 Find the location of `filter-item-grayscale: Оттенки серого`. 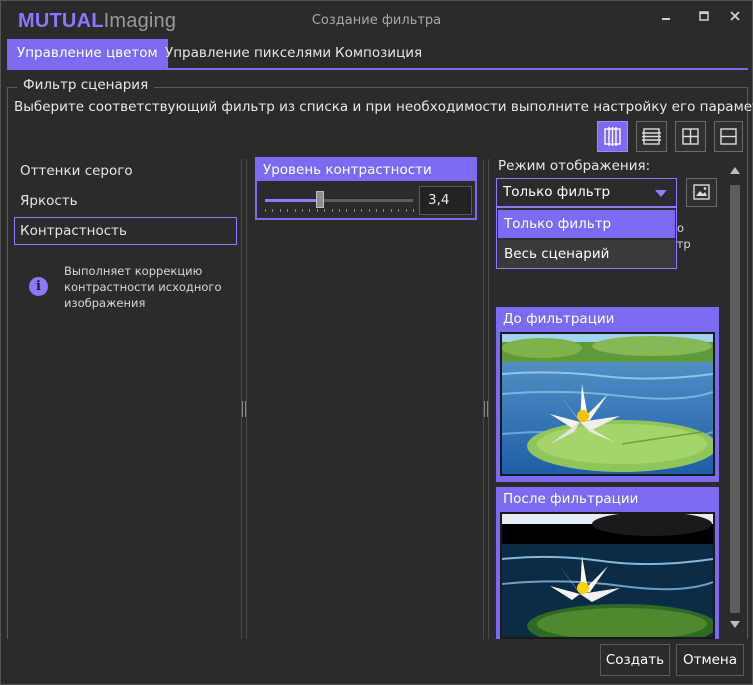

filter-item-grayscale: Оттенки серого is located at coordinates (125, 171).